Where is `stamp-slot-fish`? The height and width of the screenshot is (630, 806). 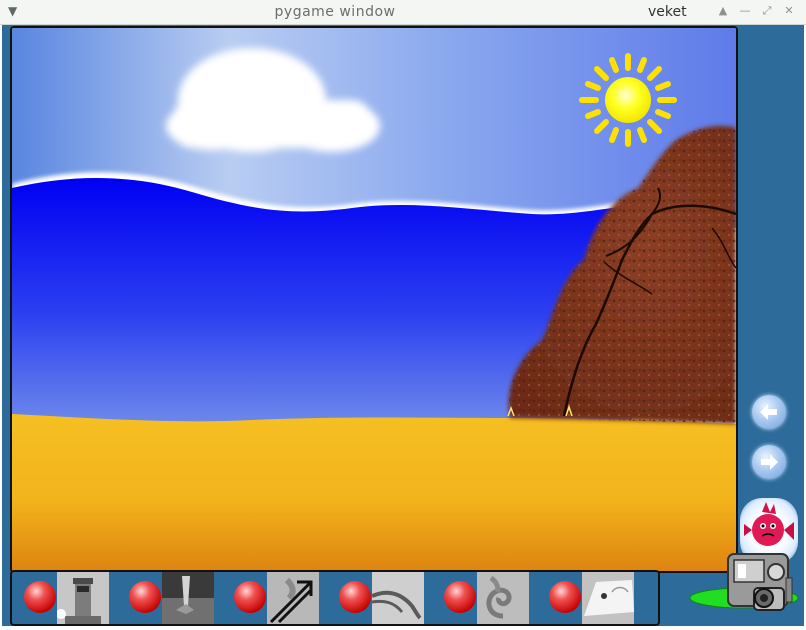 stamp-slot-fish is located at coordinates (589, 598).